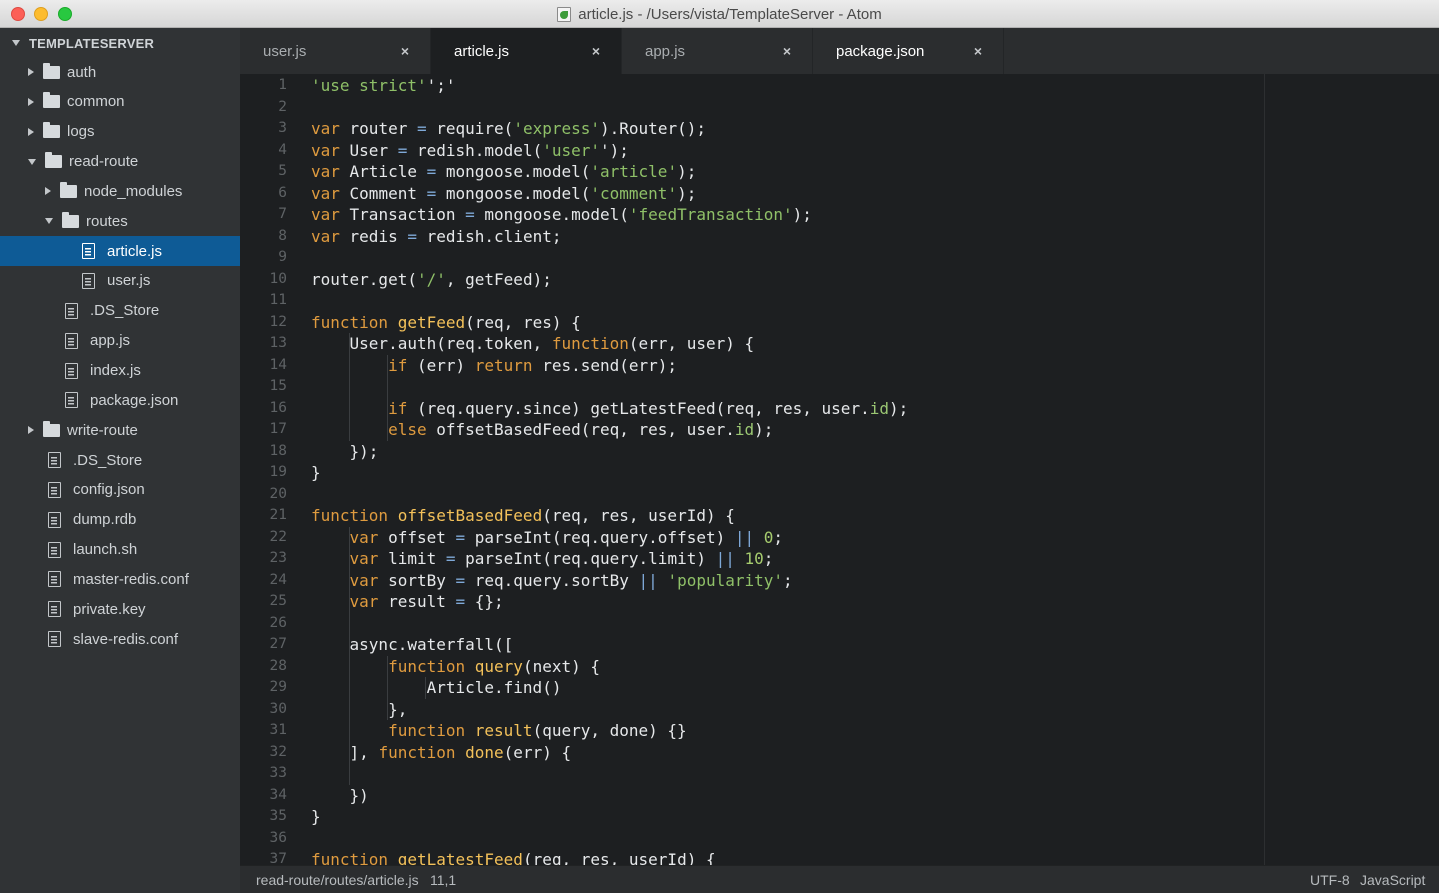 This screenshot has width=1439, height=893. Describe the element at coordinates (120, 43) in the screenshot. I see `tree-root: TEMPLATESERVER` at that location.